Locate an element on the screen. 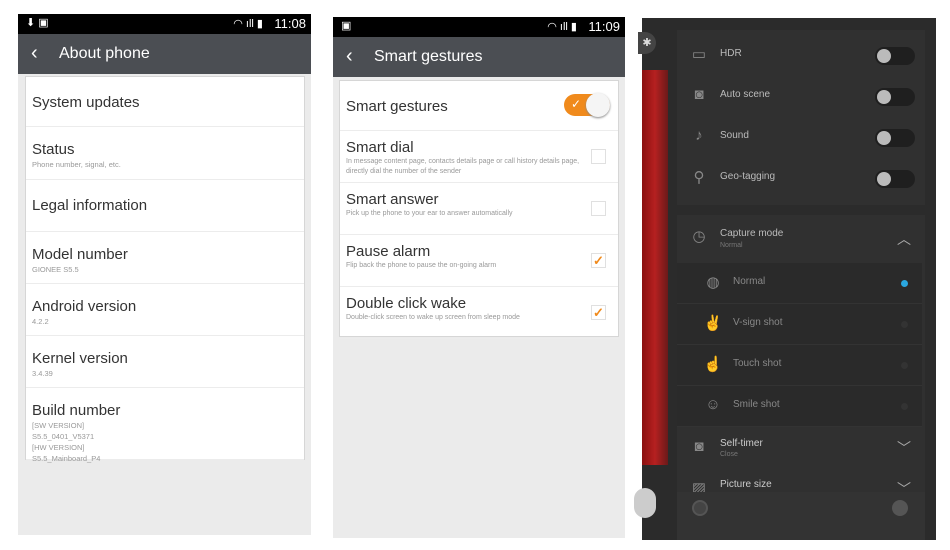 This screenshot has height=550, width=950. capture-mode-value: Normal is located at coordinates (731, 245).